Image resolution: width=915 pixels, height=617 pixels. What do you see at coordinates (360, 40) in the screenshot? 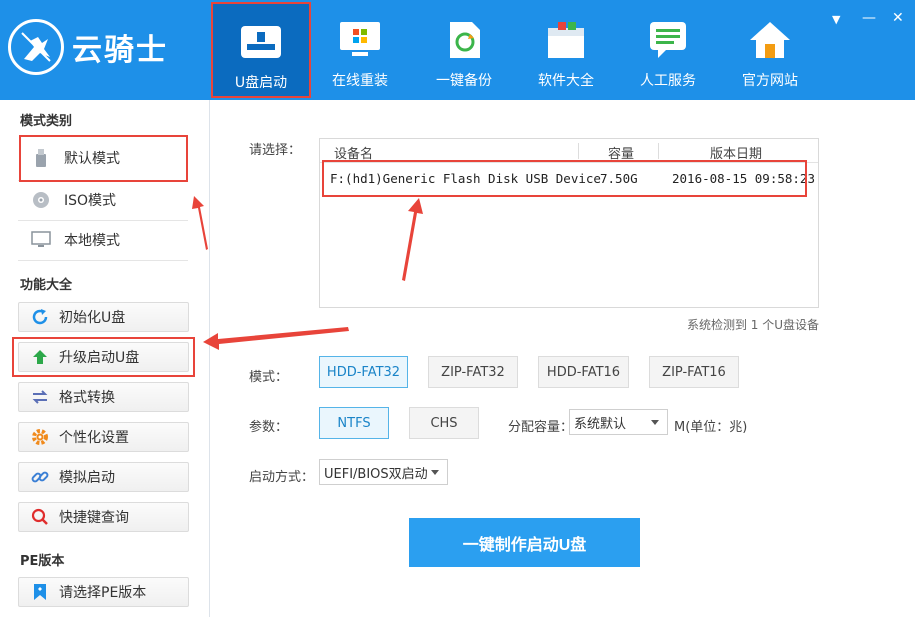
I see `monitor-windows-icon` at bounding box center [360, 40].